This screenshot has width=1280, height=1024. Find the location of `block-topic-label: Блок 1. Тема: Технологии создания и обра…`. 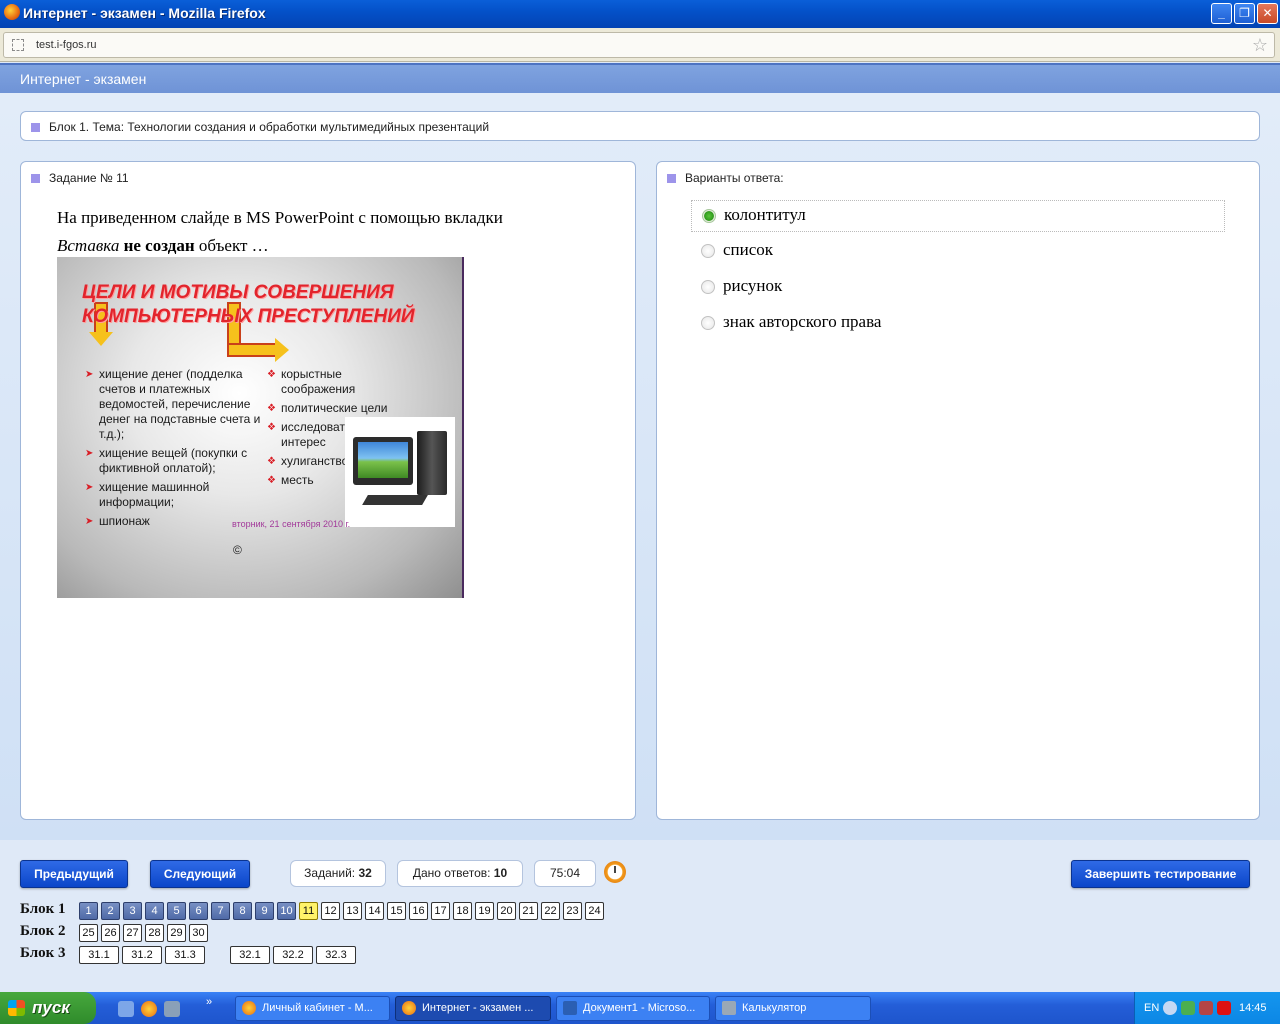

block-topic-label: Блок 1. Тема: Технологии создания и обра… is located at coordinates (269, 127).